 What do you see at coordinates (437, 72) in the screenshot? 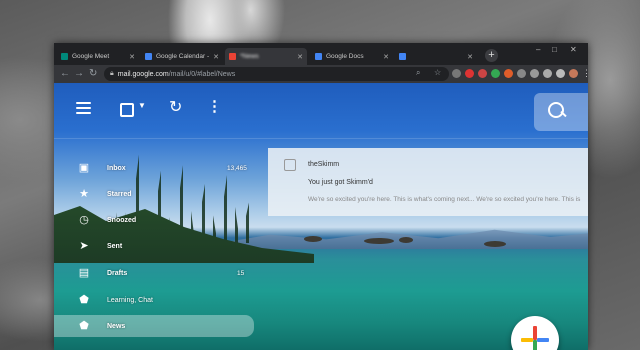
I see `bookmark-star-icon: ☆` at bounding box center [437, 72].